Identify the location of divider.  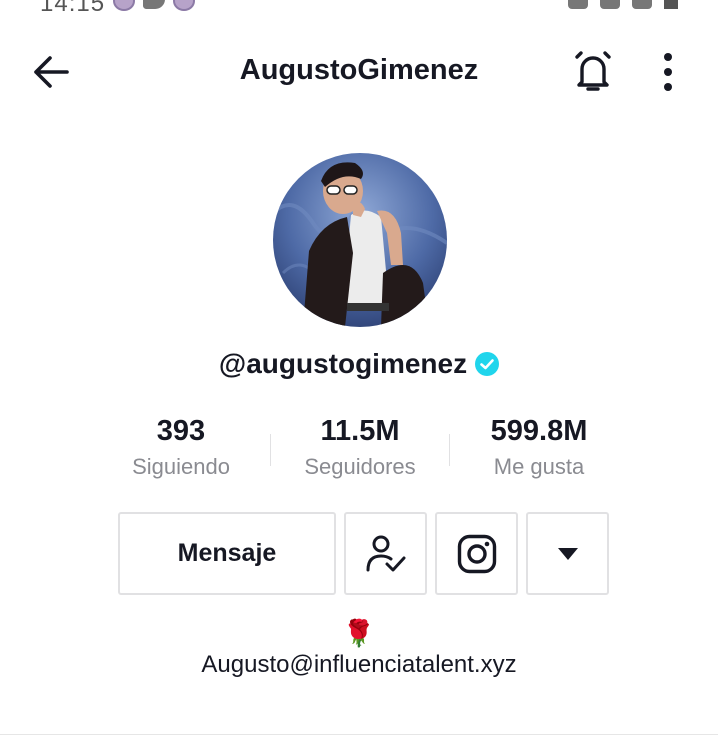
(359, 734).